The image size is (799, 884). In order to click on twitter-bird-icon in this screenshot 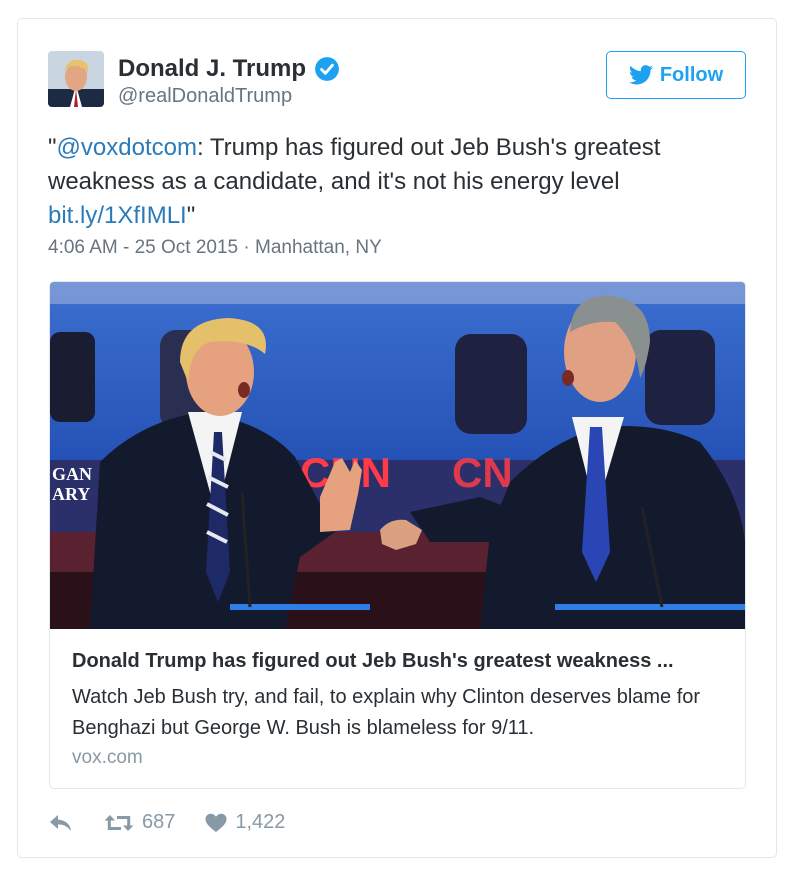, I will do `click(640, 75)`.